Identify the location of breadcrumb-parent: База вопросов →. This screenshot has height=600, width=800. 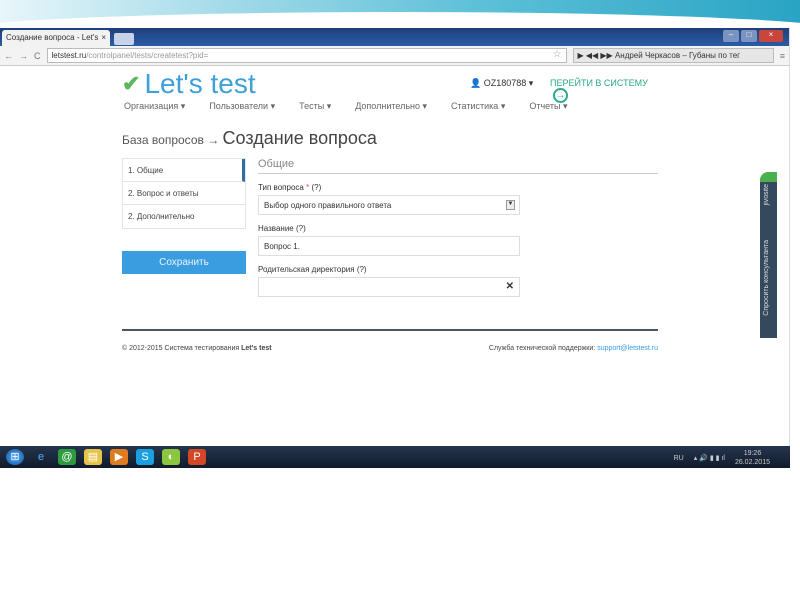
(170, 140).